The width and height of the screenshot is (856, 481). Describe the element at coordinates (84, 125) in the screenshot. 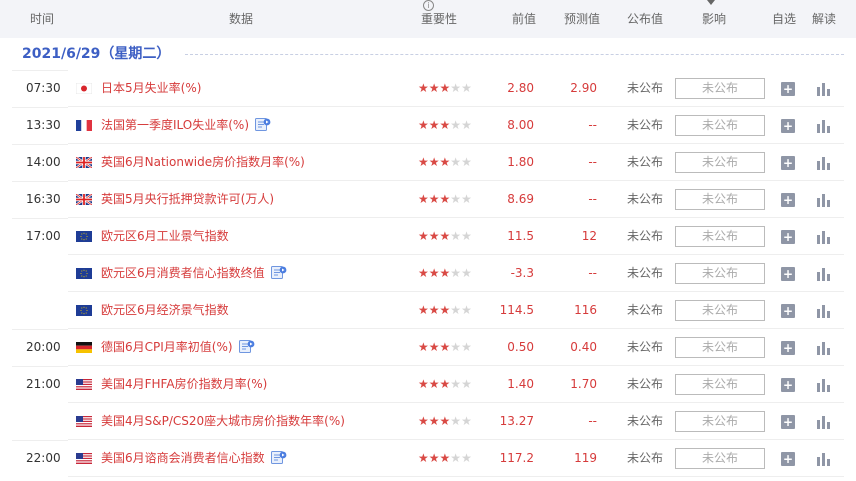

I see `france-flag-icon` at that location.